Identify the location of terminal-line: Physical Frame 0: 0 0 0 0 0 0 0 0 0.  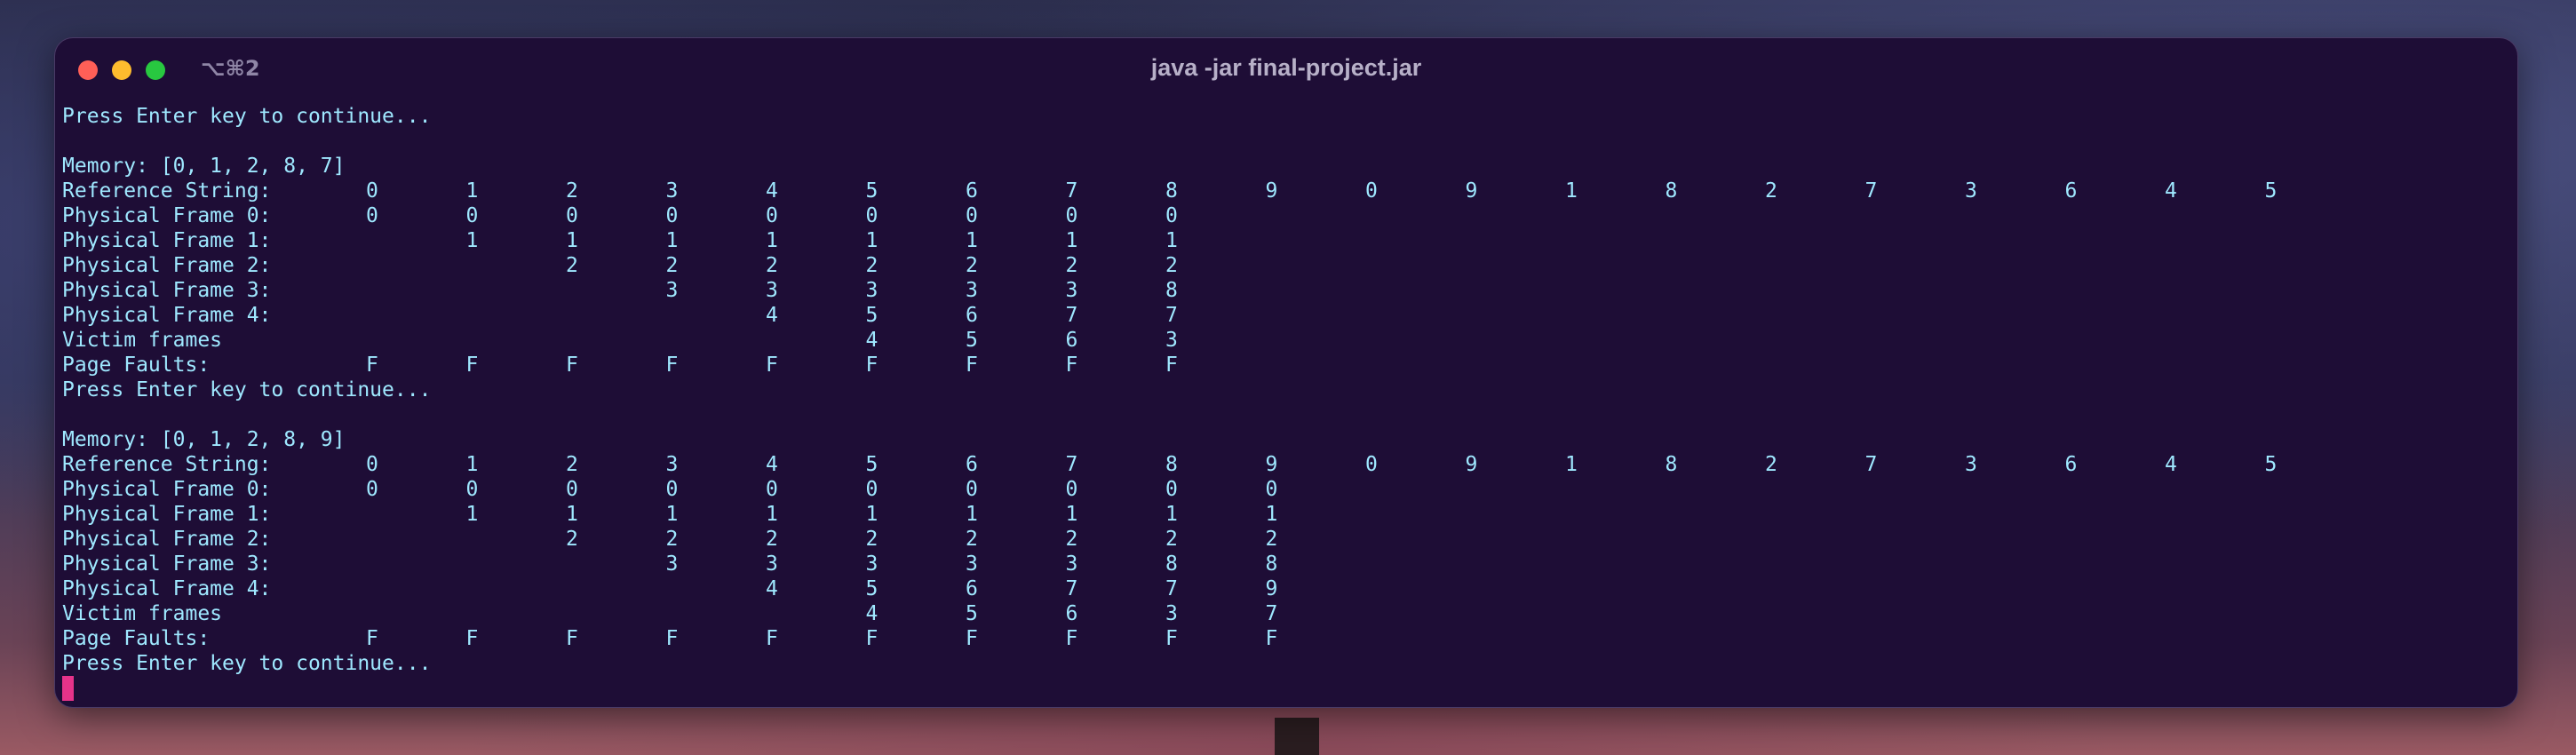
(1286, 215).